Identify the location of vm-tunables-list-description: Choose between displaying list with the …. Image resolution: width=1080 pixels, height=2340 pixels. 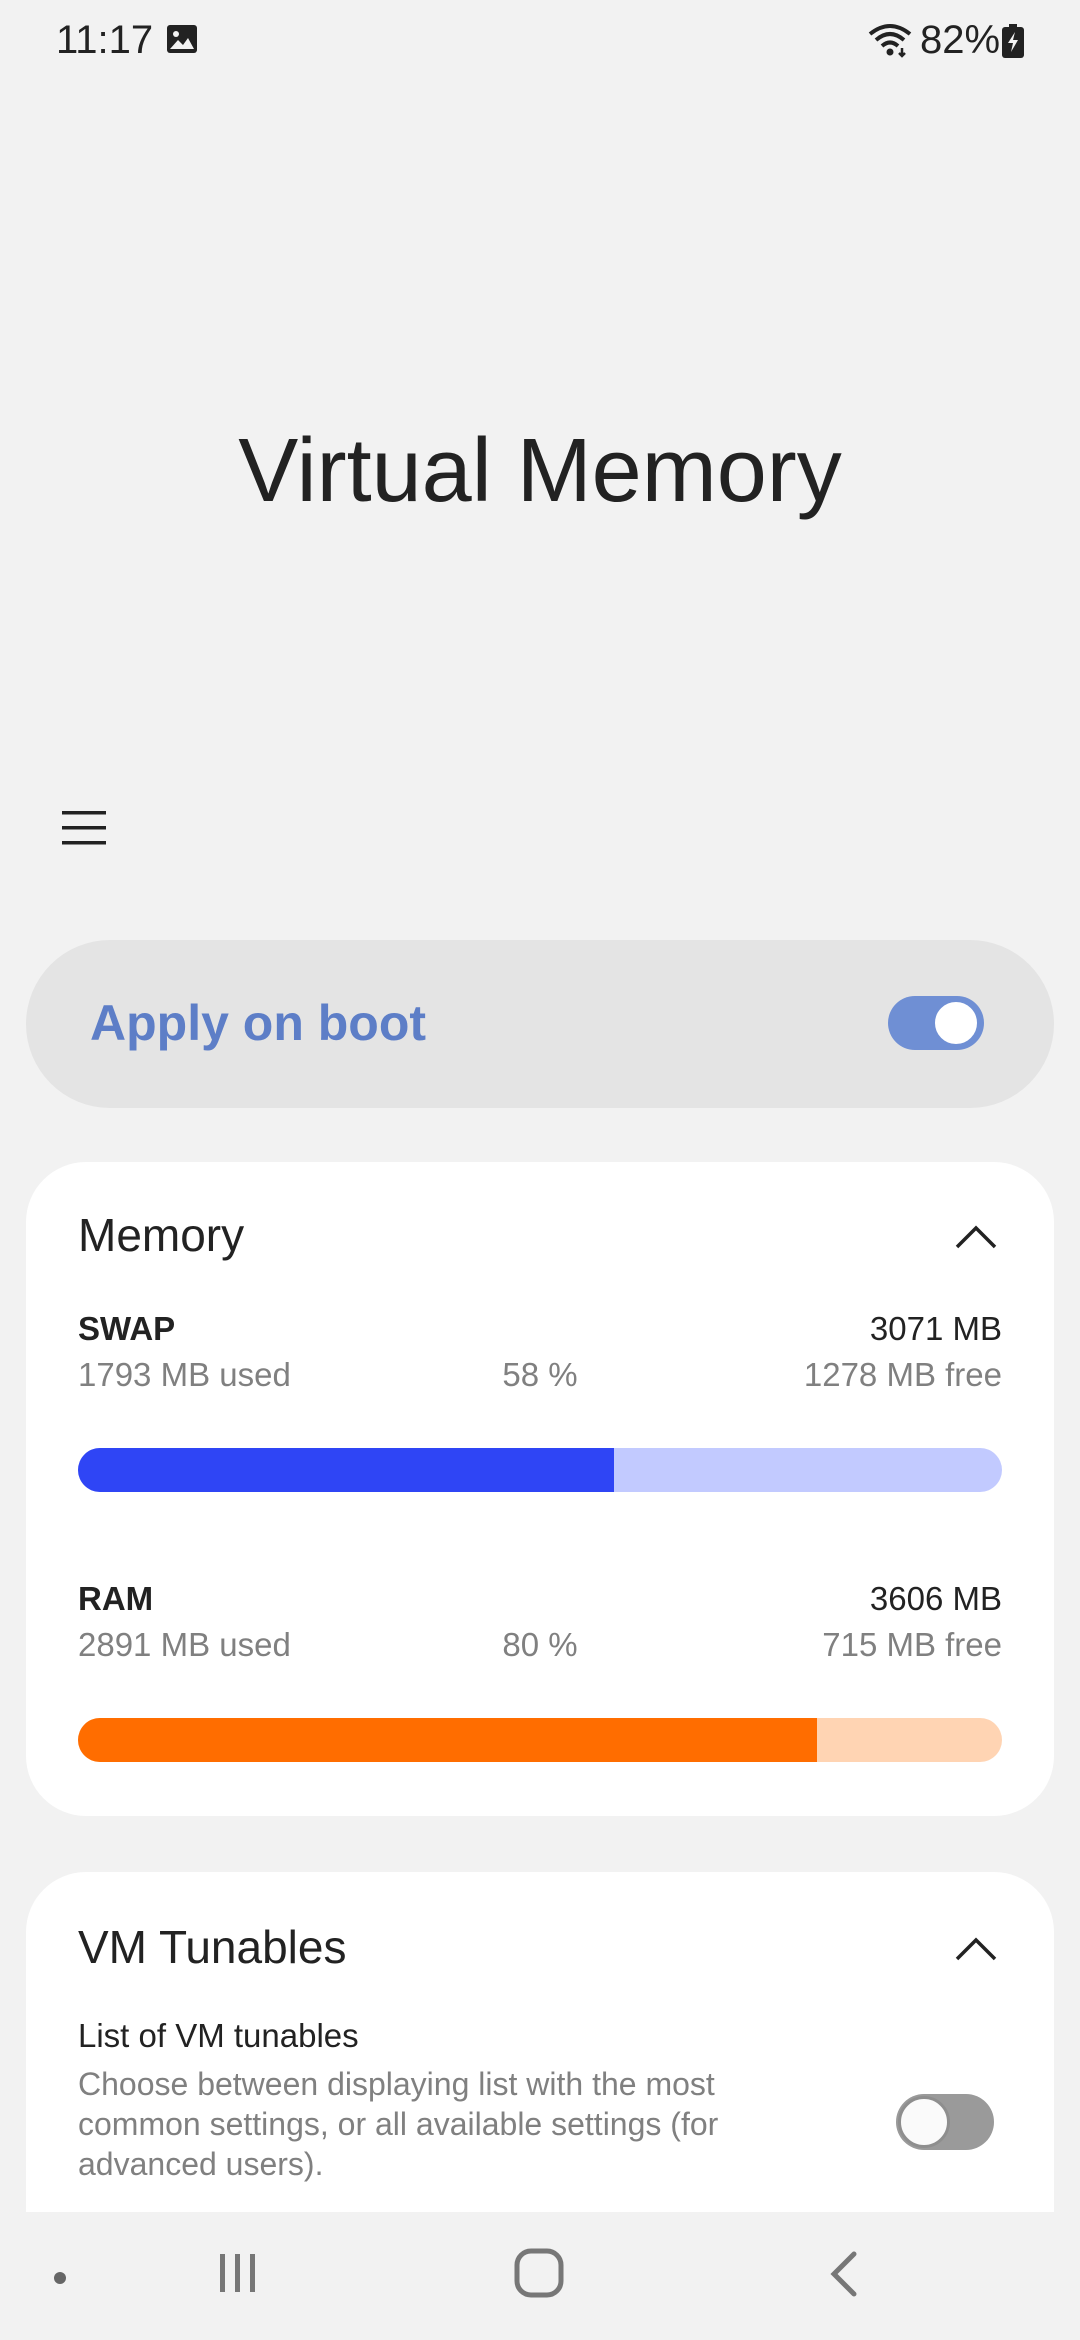
(398, 2124).